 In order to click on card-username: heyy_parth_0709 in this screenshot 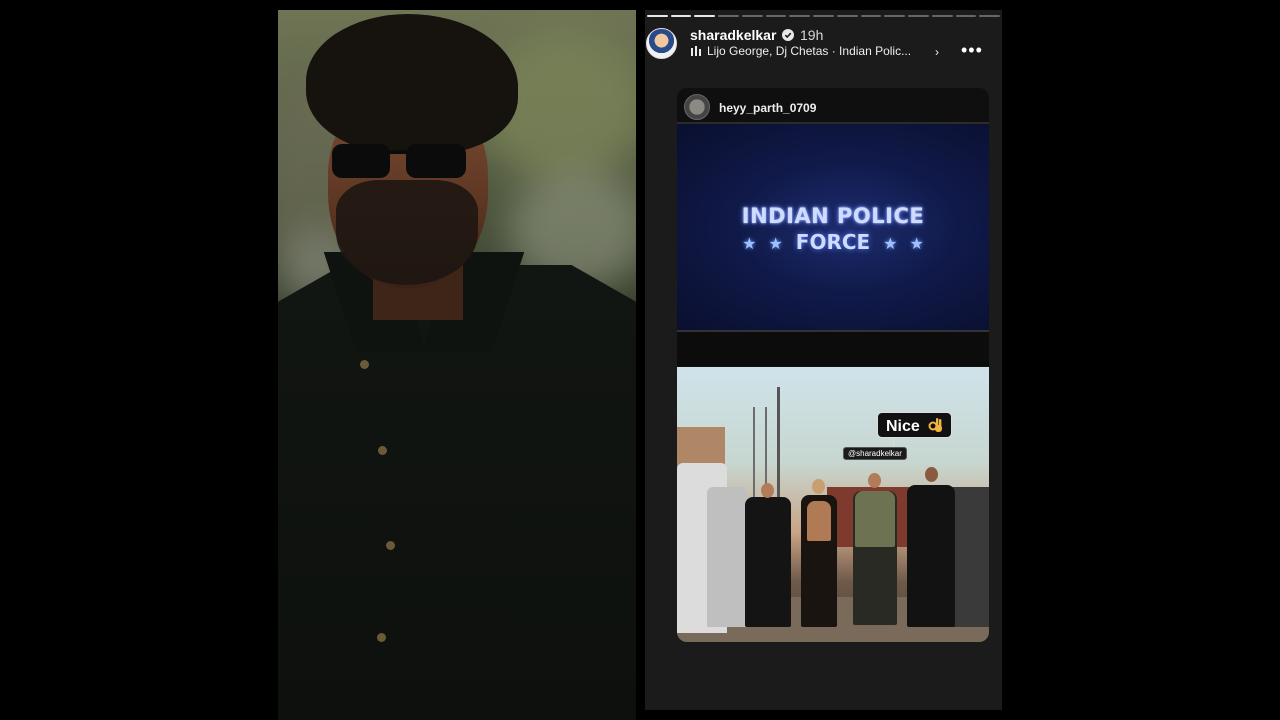, I will do `click(767, 108)`.